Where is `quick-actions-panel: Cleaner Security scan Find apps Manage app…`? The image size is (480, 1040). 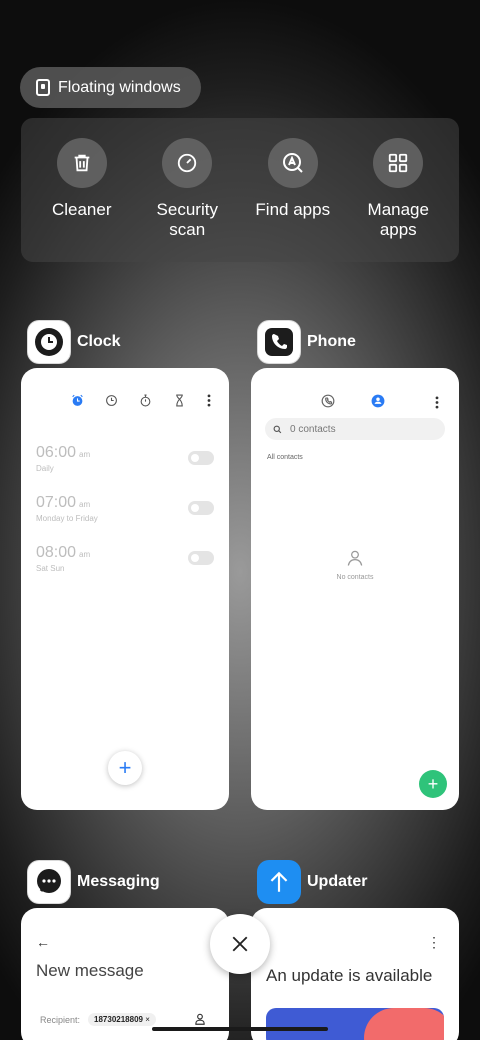 quick-actions-panel: Cleaner Security scan Find apps Manage app… is located at coordinates (240, 190).